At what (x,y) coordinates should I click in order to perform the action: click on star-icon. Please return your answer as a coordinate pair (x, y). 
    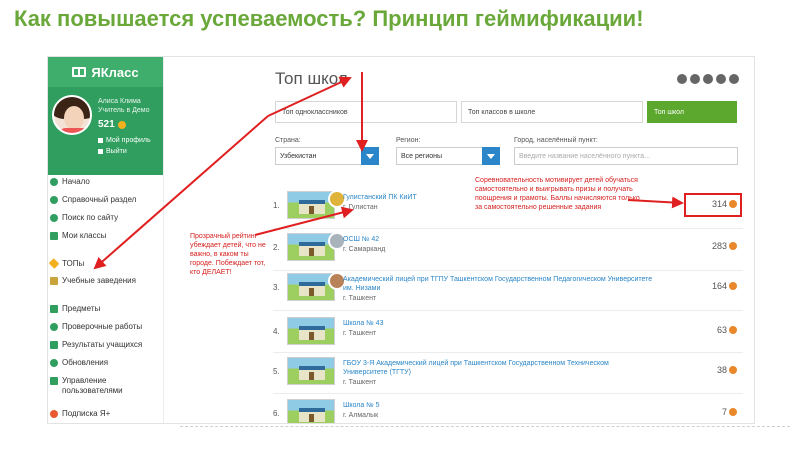
    Looking at the image, I should click on (54, 263).